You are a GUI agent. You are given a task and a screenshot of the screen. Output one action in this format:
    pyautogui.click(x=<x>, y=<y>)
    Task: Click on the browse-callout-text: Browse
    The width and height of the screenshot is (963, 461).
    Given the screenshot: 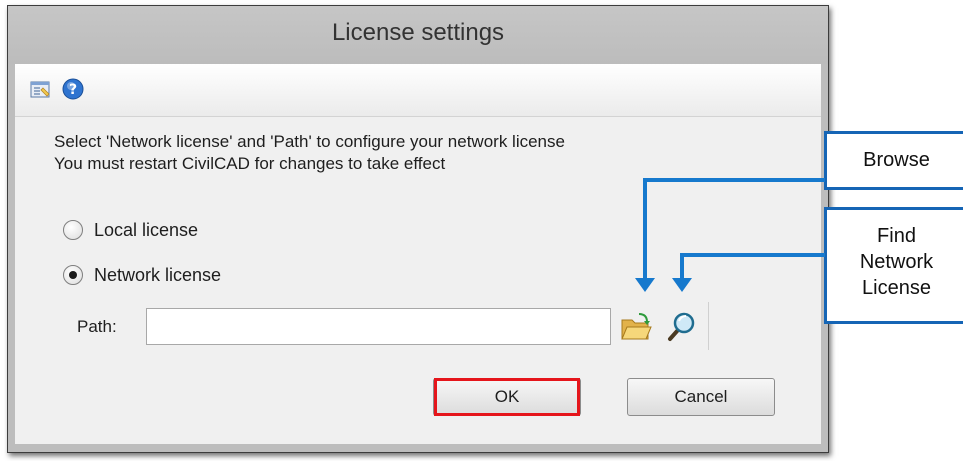 What is the action you would take?
    pyautogui.click(x=896, y=160)
    